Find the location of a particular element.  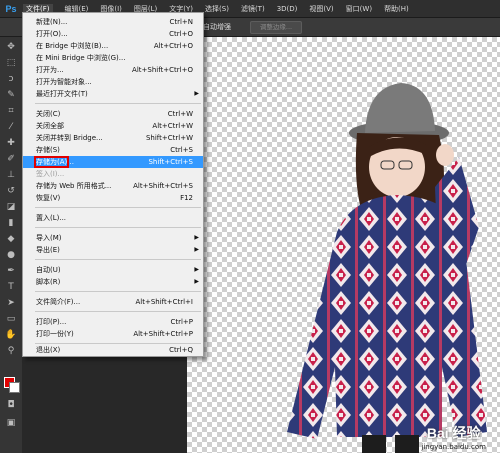

background-color-swatch is located at coordinates (14, 387).